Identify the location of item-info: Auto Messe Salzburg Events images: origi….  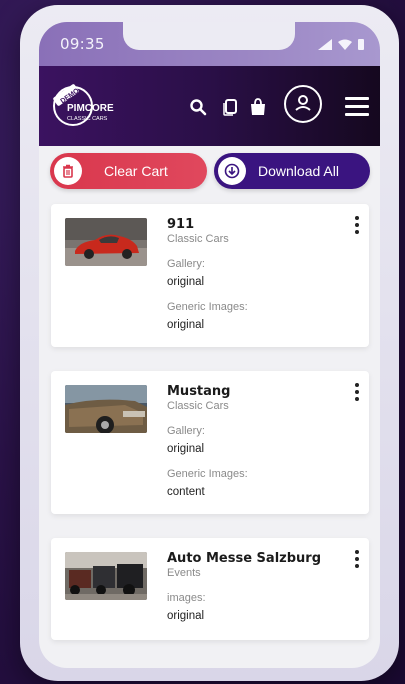
(252, 586).